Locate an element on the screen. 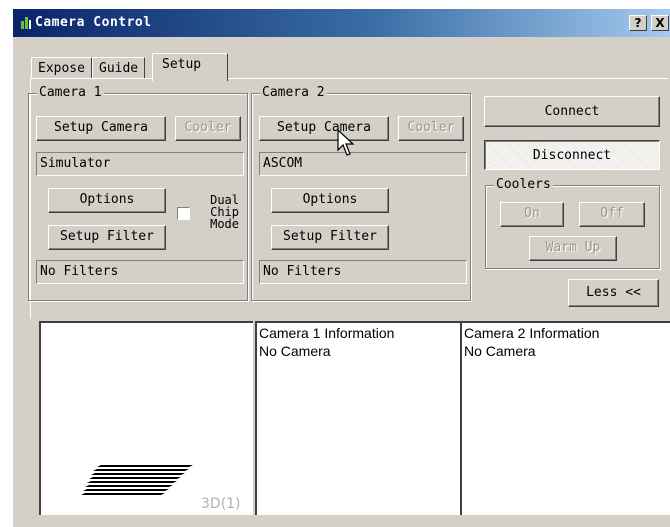 The height and width of the screenshot is (527, 670). tab-expose: Expose is located at coordinates (61, 68).